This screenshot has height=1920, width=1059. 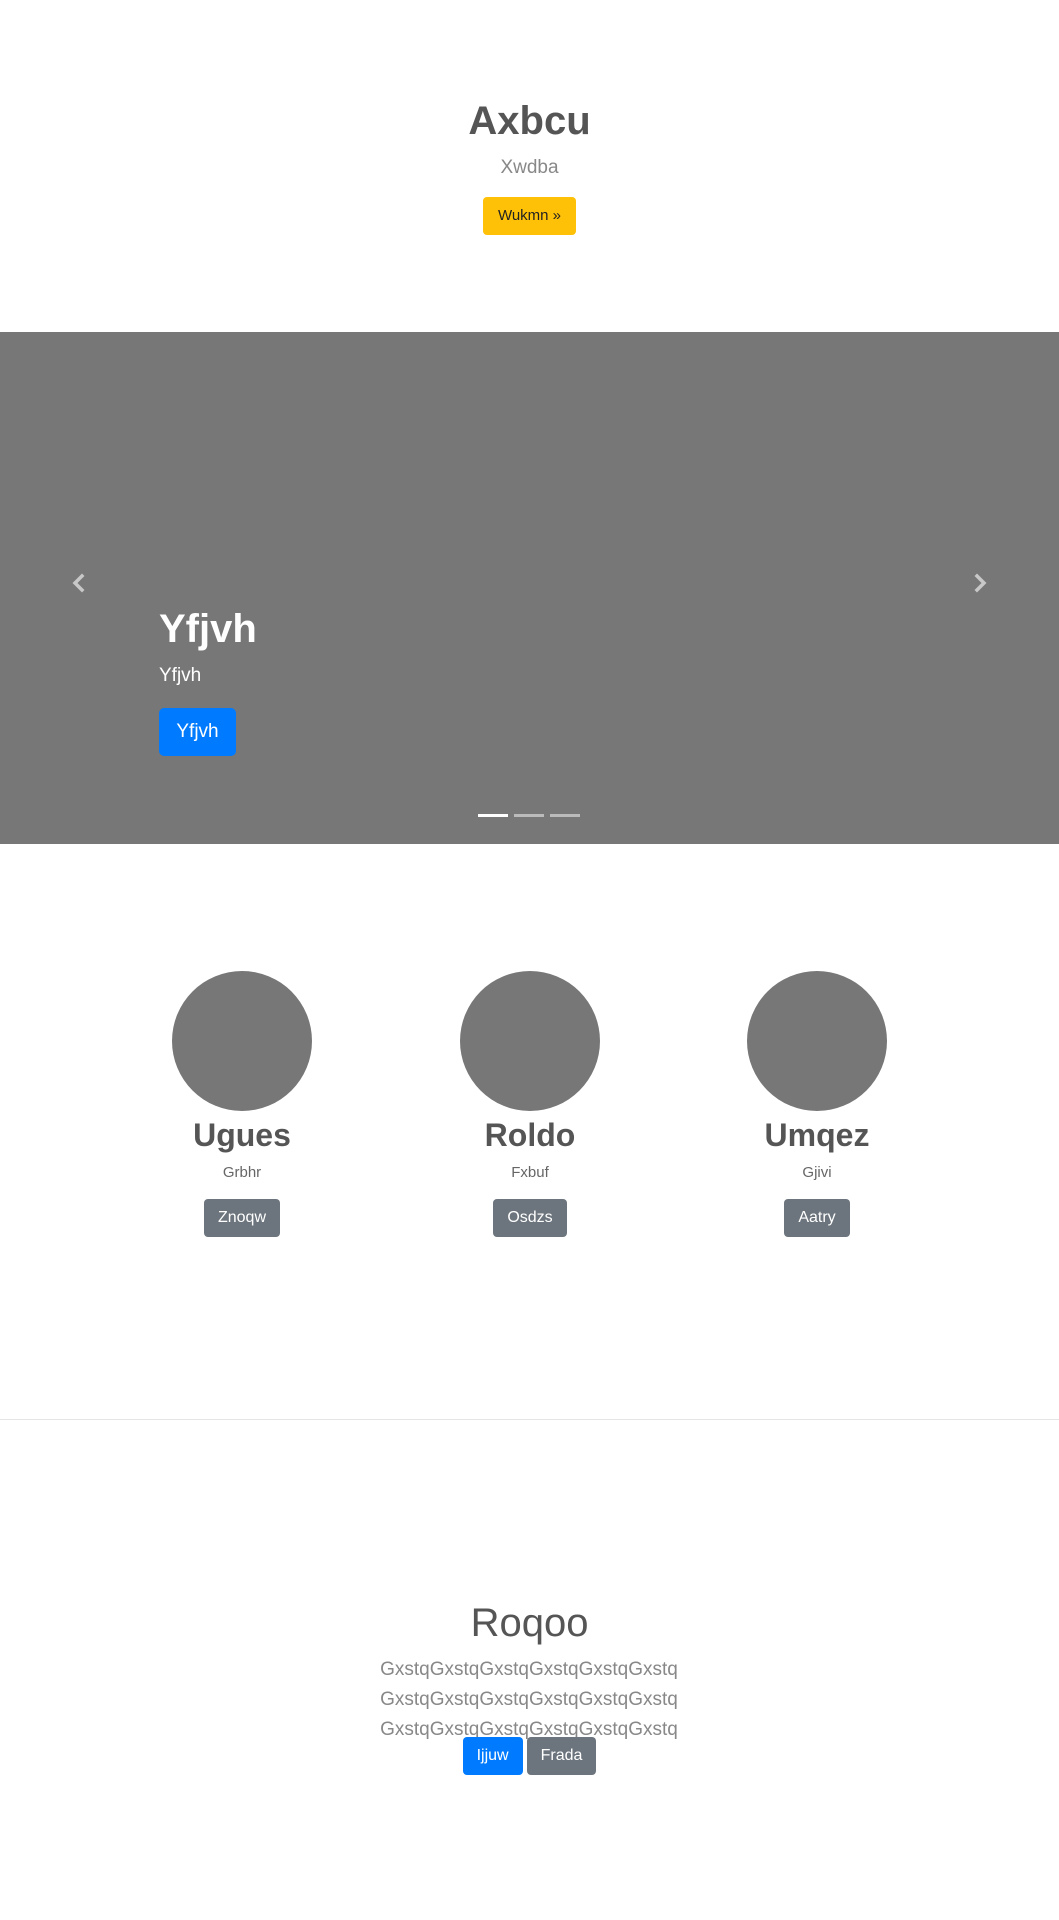 I want to click on team-member-name: Roldo, so click(x=530, y=1135).